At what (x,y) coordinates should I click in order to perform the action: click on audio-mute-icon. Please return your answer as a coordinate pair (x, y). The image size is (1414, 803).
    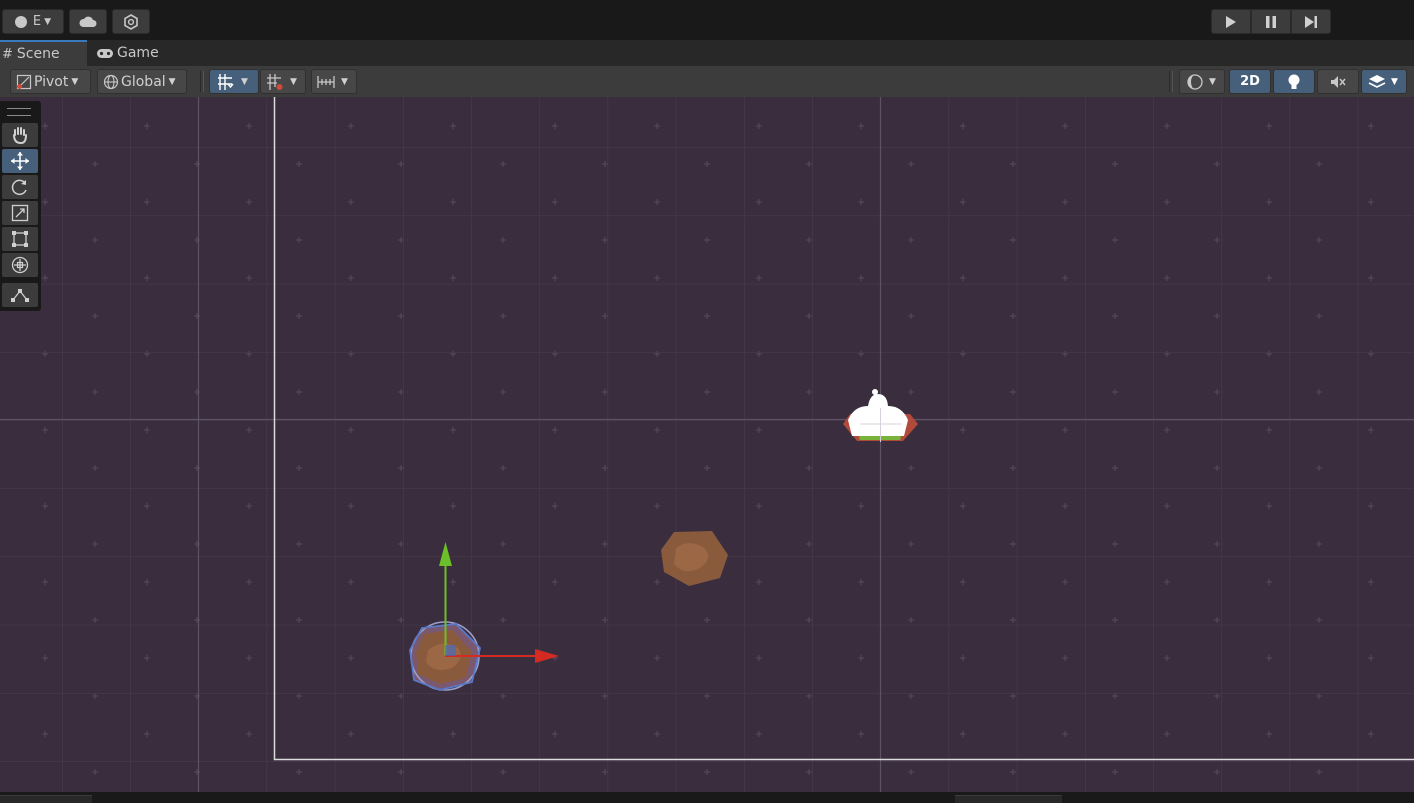
    Looking at the image, I should click on (1338, 82).